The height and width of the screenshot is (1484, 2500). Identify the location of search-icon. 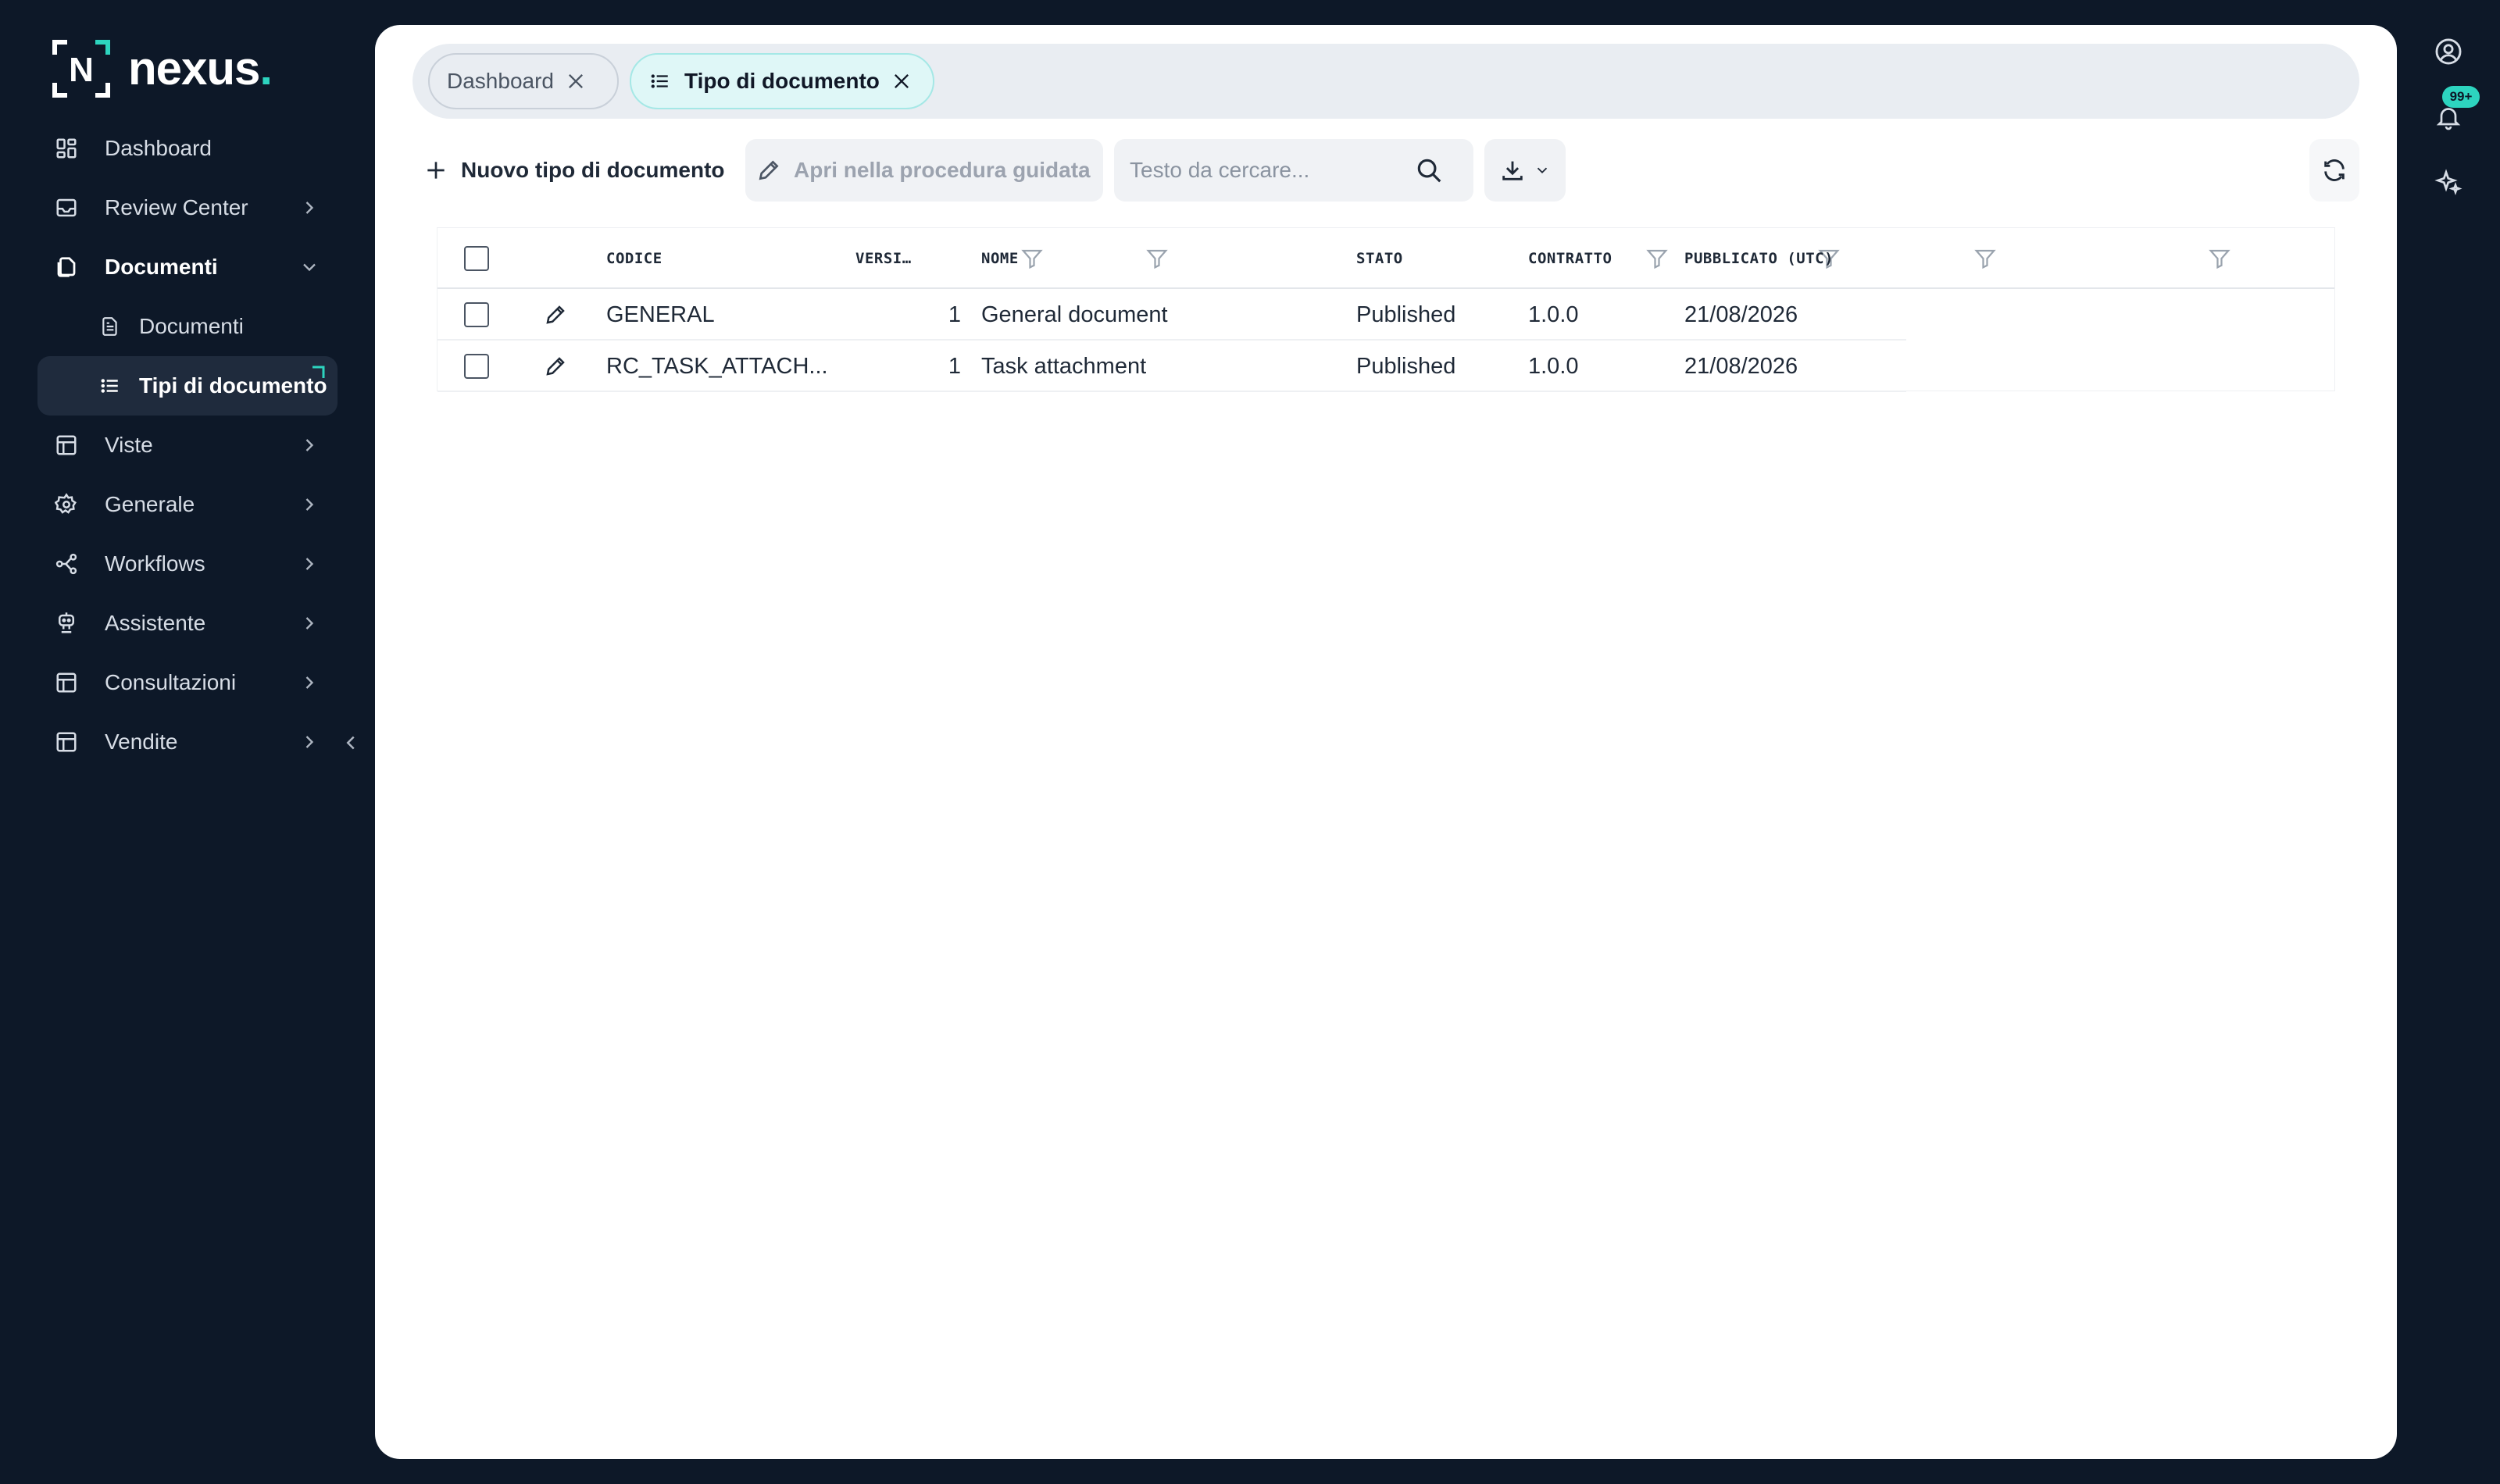
(1429, 170).